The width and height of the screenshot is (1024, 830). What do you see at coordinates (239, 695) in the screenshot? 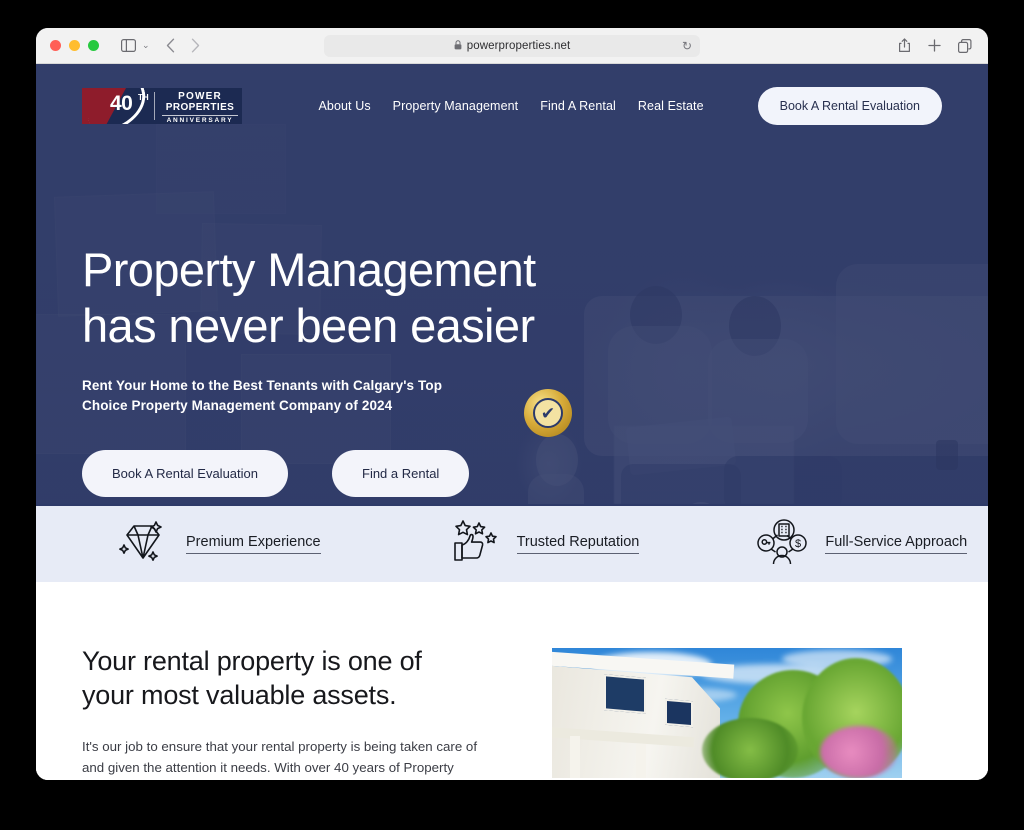
I see `value-heading-line-2: your most valuable assets.` at bounding box center [239, 695].